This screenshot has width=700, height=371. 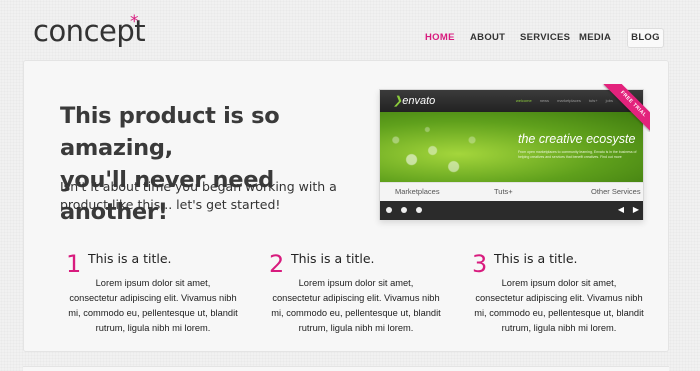 What do you see at coordinates (577, 139) in the screenshot?
I see `showcase-banner-title: the creative ecosyste` at bounding box center [577, 139].